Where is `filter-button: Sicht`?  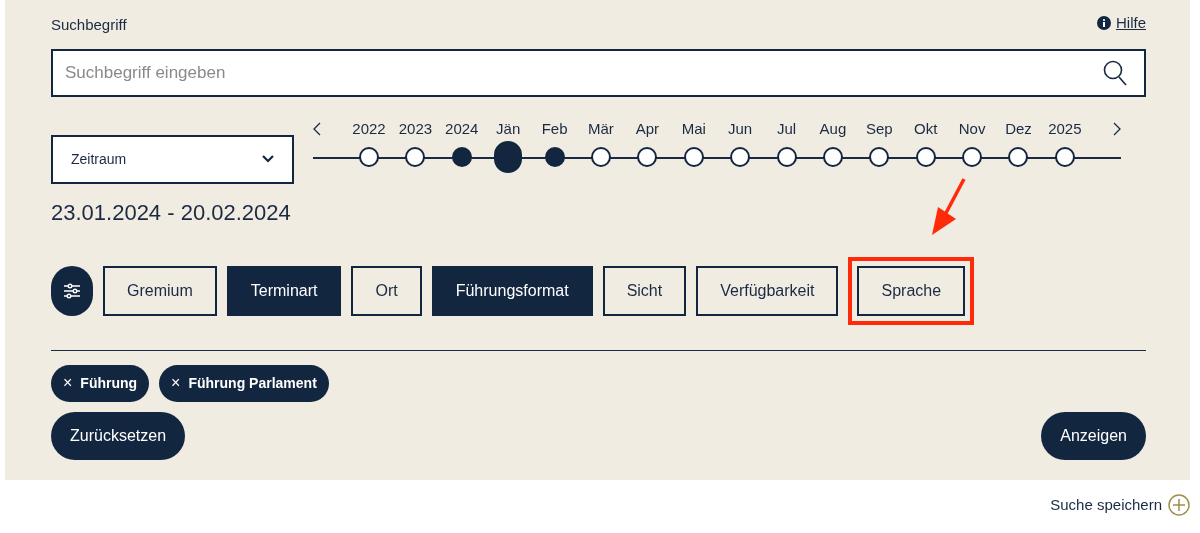 filter-button: Sicht is located at coordinates (644, 290).